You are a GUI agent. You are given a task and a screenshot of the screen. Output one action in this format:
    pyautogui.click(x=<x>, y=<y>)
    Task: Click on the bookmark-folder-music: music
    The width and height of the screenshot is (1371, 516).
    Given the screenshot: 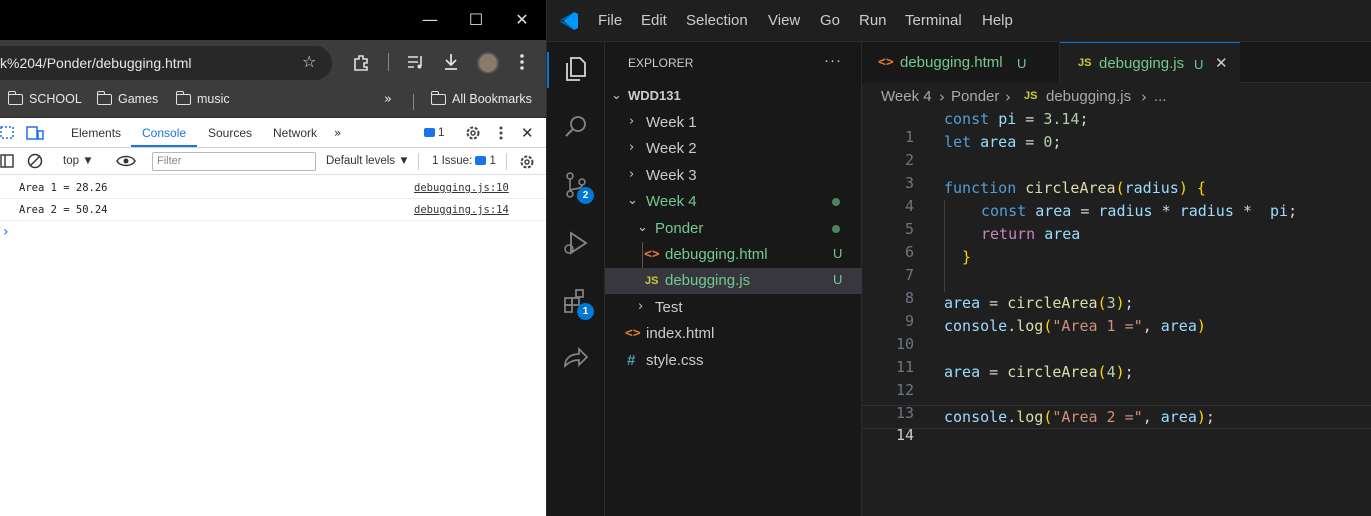 What is the action you would take?
    pyautogui.click(x=202, y=98)
    